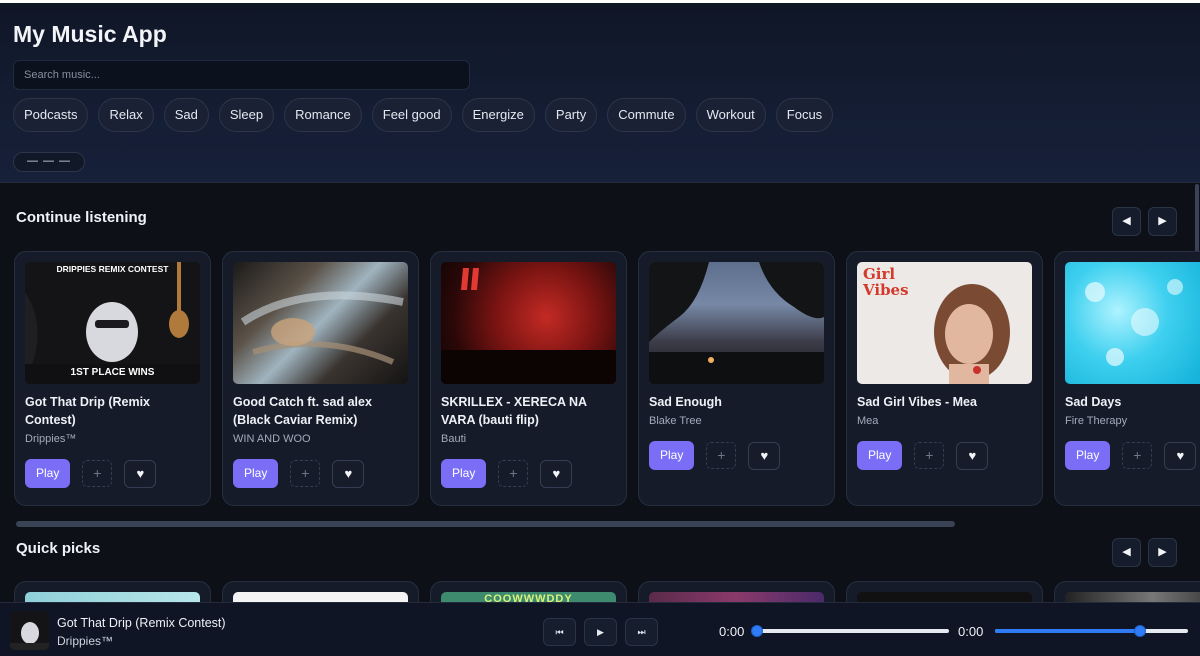 The width and height of the screenshot is (1200, 656). I want to click on chip-commute: Commute, so click(646, 115).